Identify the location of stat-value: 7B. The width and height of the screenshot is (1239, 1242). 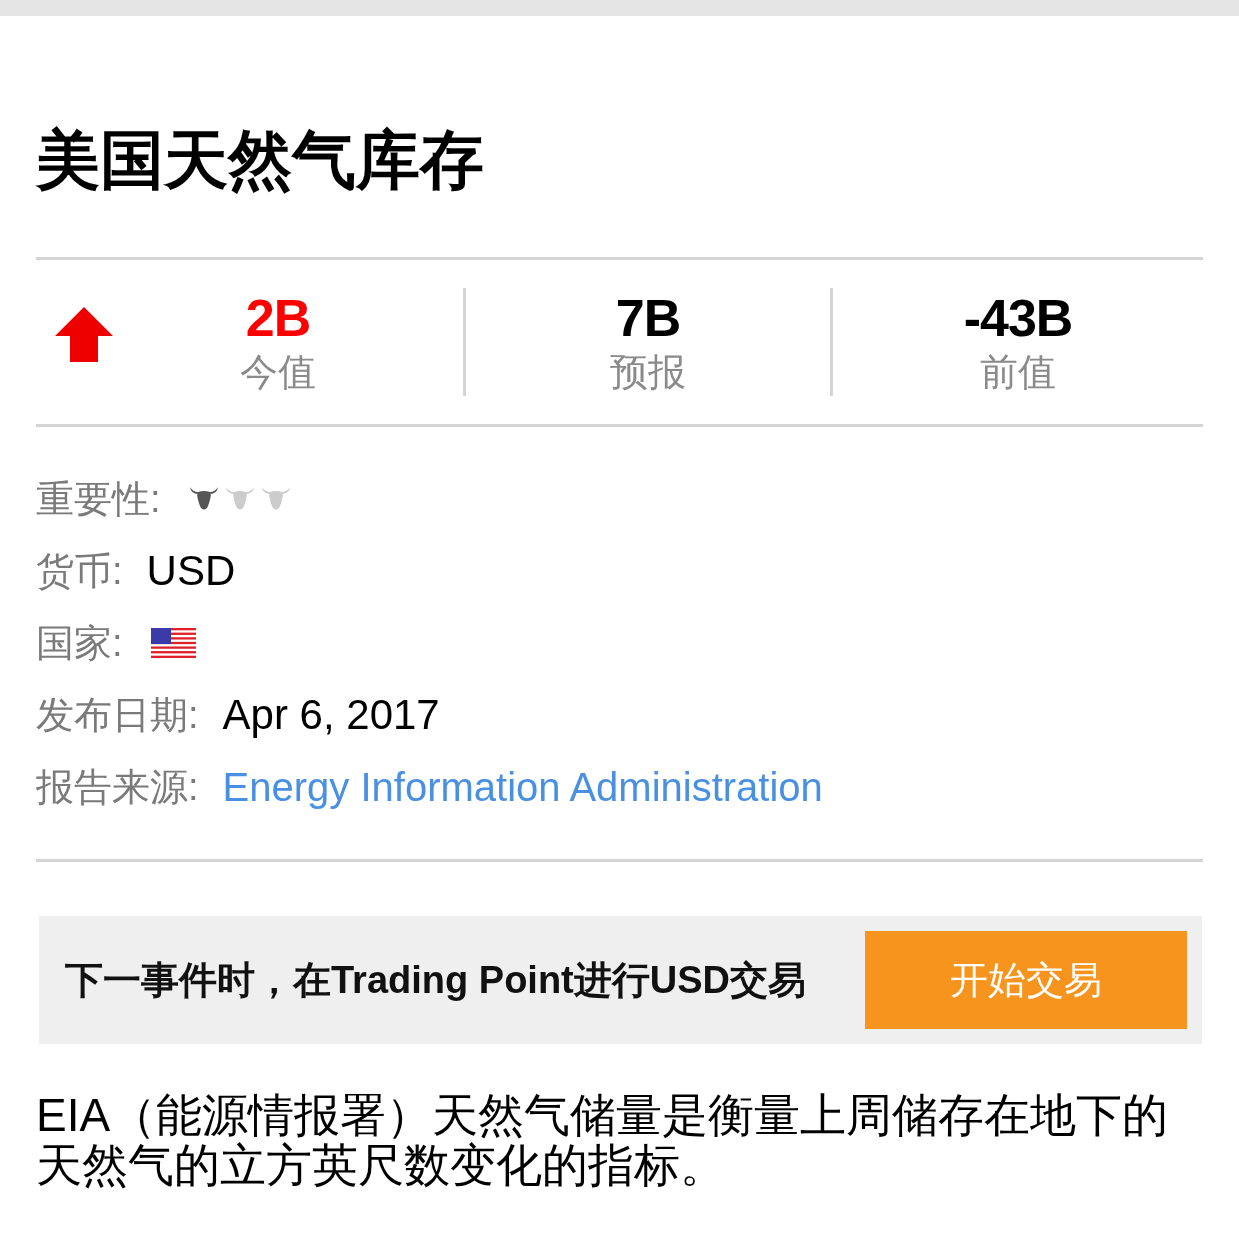
(648, 318).